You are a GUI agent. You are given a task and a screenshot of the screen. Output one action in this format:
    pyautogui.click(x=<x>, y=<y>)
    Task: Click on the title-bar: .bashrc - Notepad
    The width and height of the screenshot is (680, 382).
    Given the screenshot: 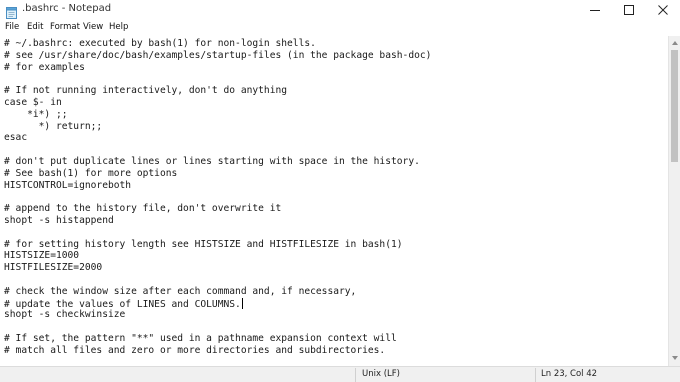 What is the action you would take?
    pyautogui.click(x=340, y=10)
    